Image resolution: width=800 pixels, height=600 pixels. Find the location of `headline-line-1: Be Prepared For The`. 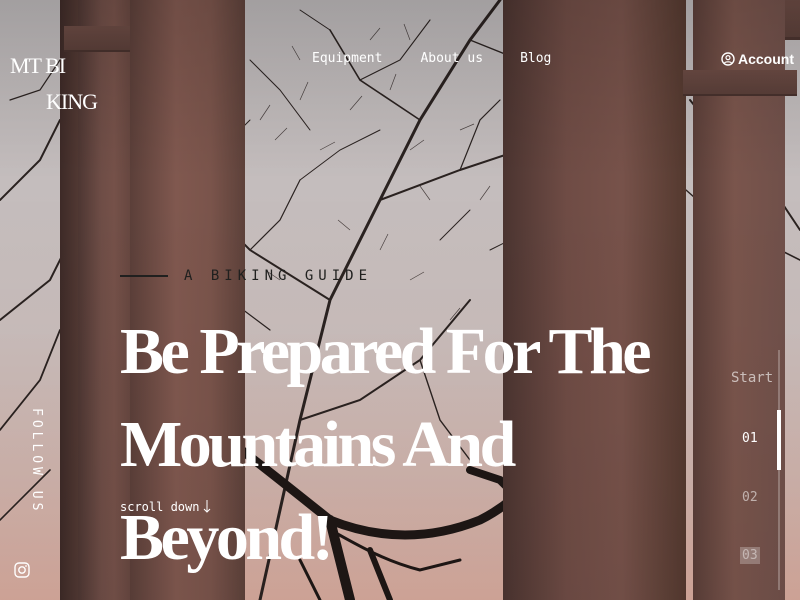

headline-line-1: Be Prepared For The is located at coordinates (386, 351).